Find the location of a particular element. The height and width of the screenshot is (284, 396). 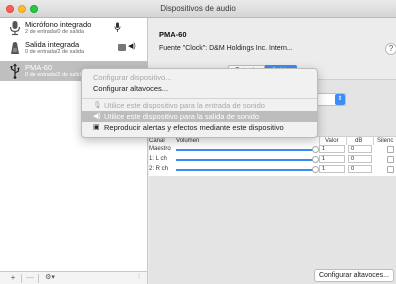

header-channel: Canal is located at coordinates (157, 141).